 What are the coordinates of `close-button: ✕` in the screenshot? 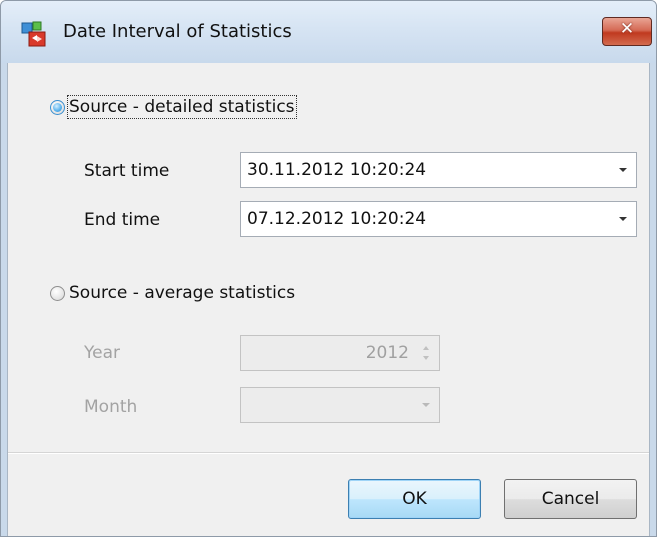 It's located at (627, 31).